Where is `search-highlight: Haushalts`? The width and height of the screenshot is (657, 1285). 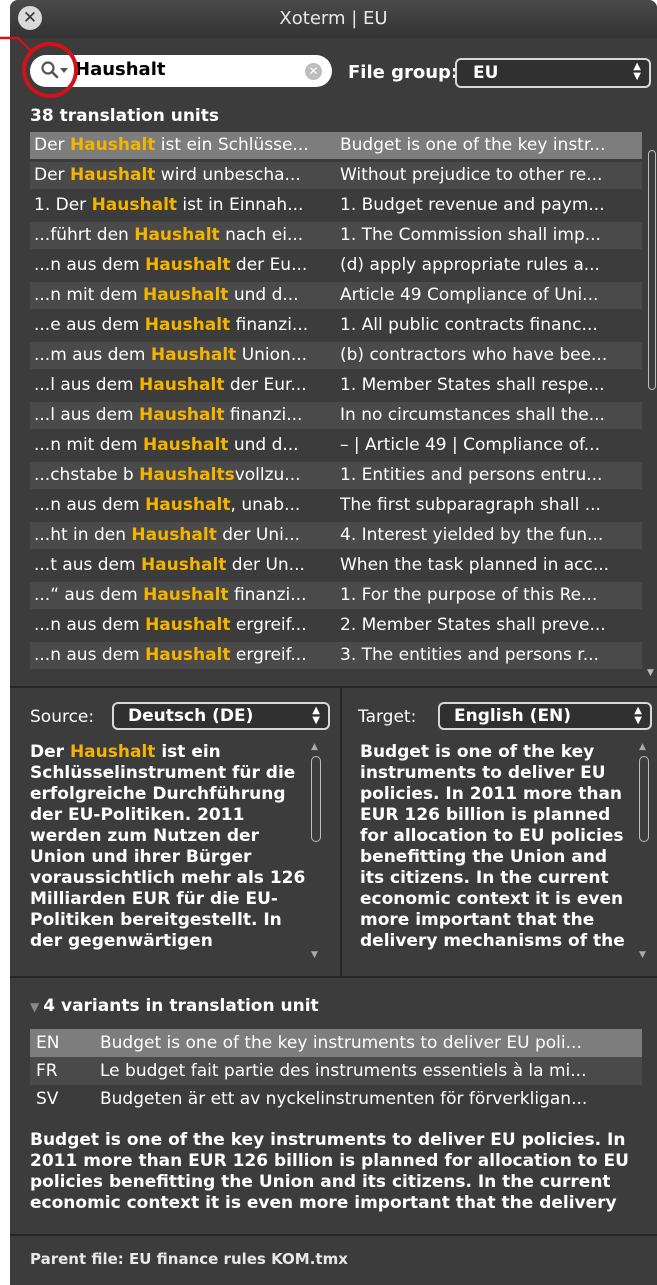
search-highlight: Haushalts is located at coordinates (187, 475).